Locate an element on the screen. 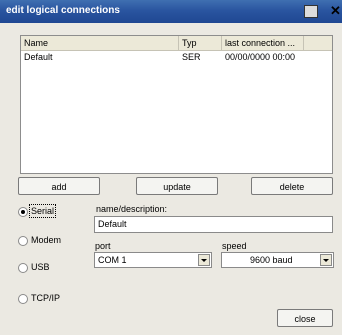  name-description-input: Default is located at coordinates (213, 224).